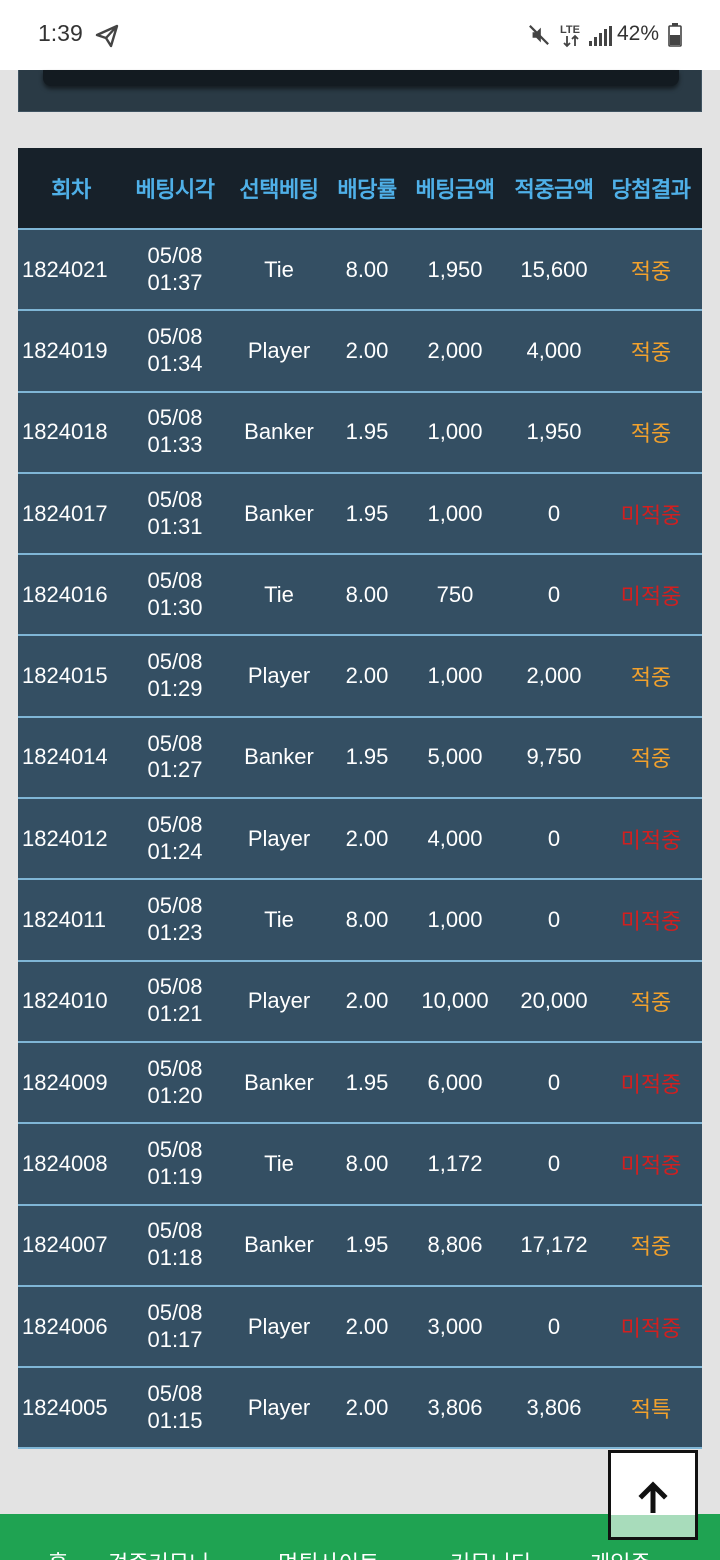  What do you see at coordinates (570, 30) in the screenshot?
I see `svg-text: LTE` at bounding box center [570, 30].